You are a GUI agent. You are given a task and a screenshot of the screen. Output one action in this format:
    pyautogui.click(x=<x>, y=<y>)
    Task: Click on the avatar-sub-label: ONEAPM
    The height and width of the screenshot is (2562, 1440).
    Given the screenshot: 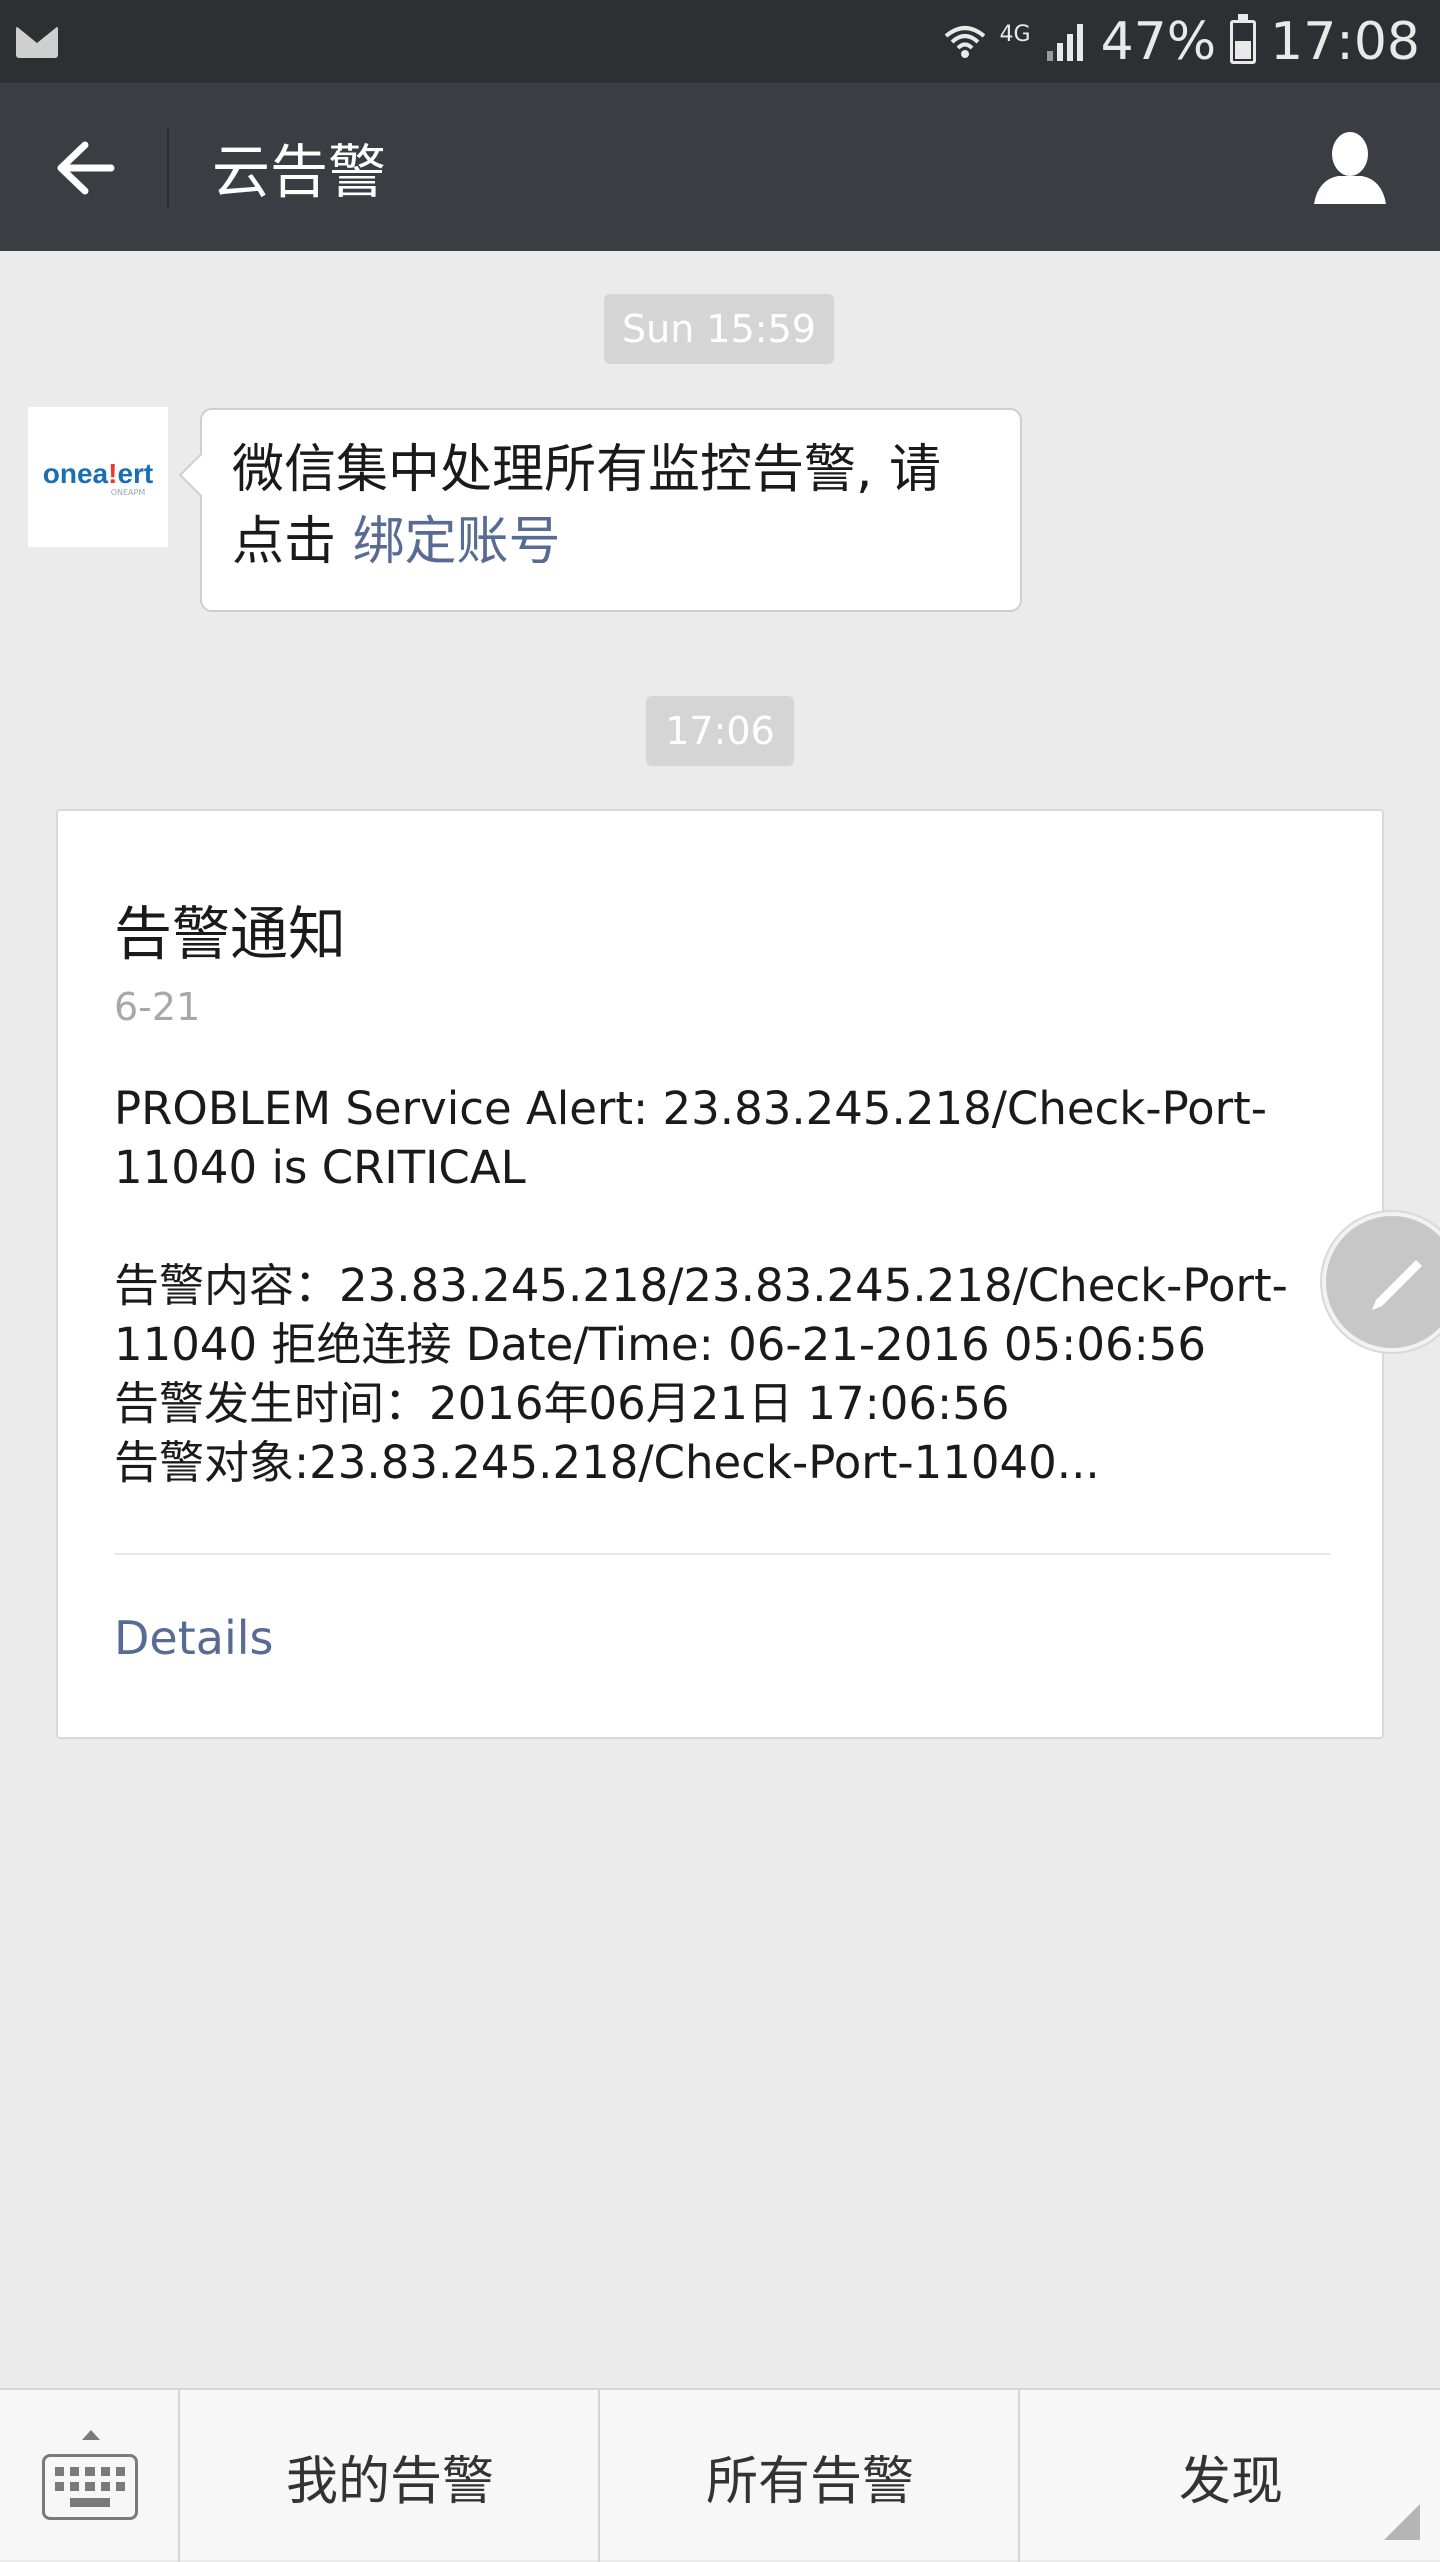 What is the action you would take?
    pyautogui.click(x=128, y=492)
    